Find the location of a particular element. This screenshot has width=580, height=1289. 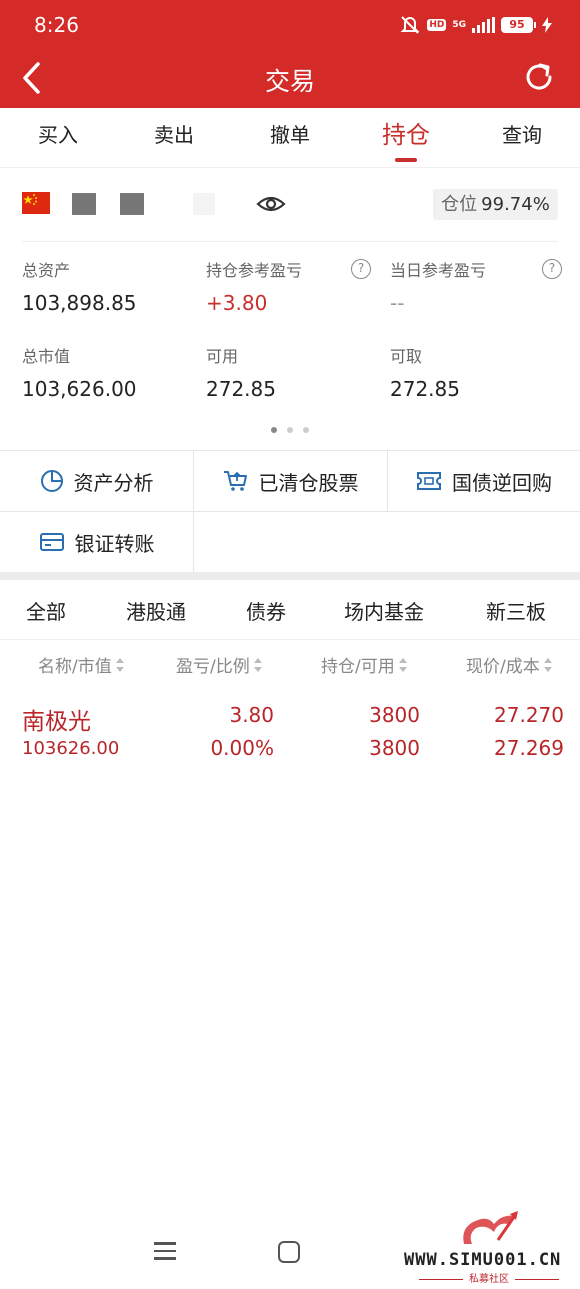

page-indicator is located at coordinates (290, 430).